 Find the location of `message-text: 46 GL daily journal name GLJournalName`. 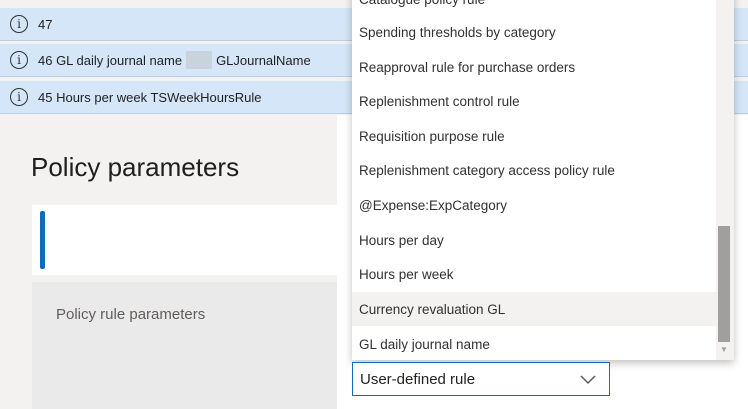

message-text: 46 GL daily journal name GLJournalName is located at coordinates (174, 60).